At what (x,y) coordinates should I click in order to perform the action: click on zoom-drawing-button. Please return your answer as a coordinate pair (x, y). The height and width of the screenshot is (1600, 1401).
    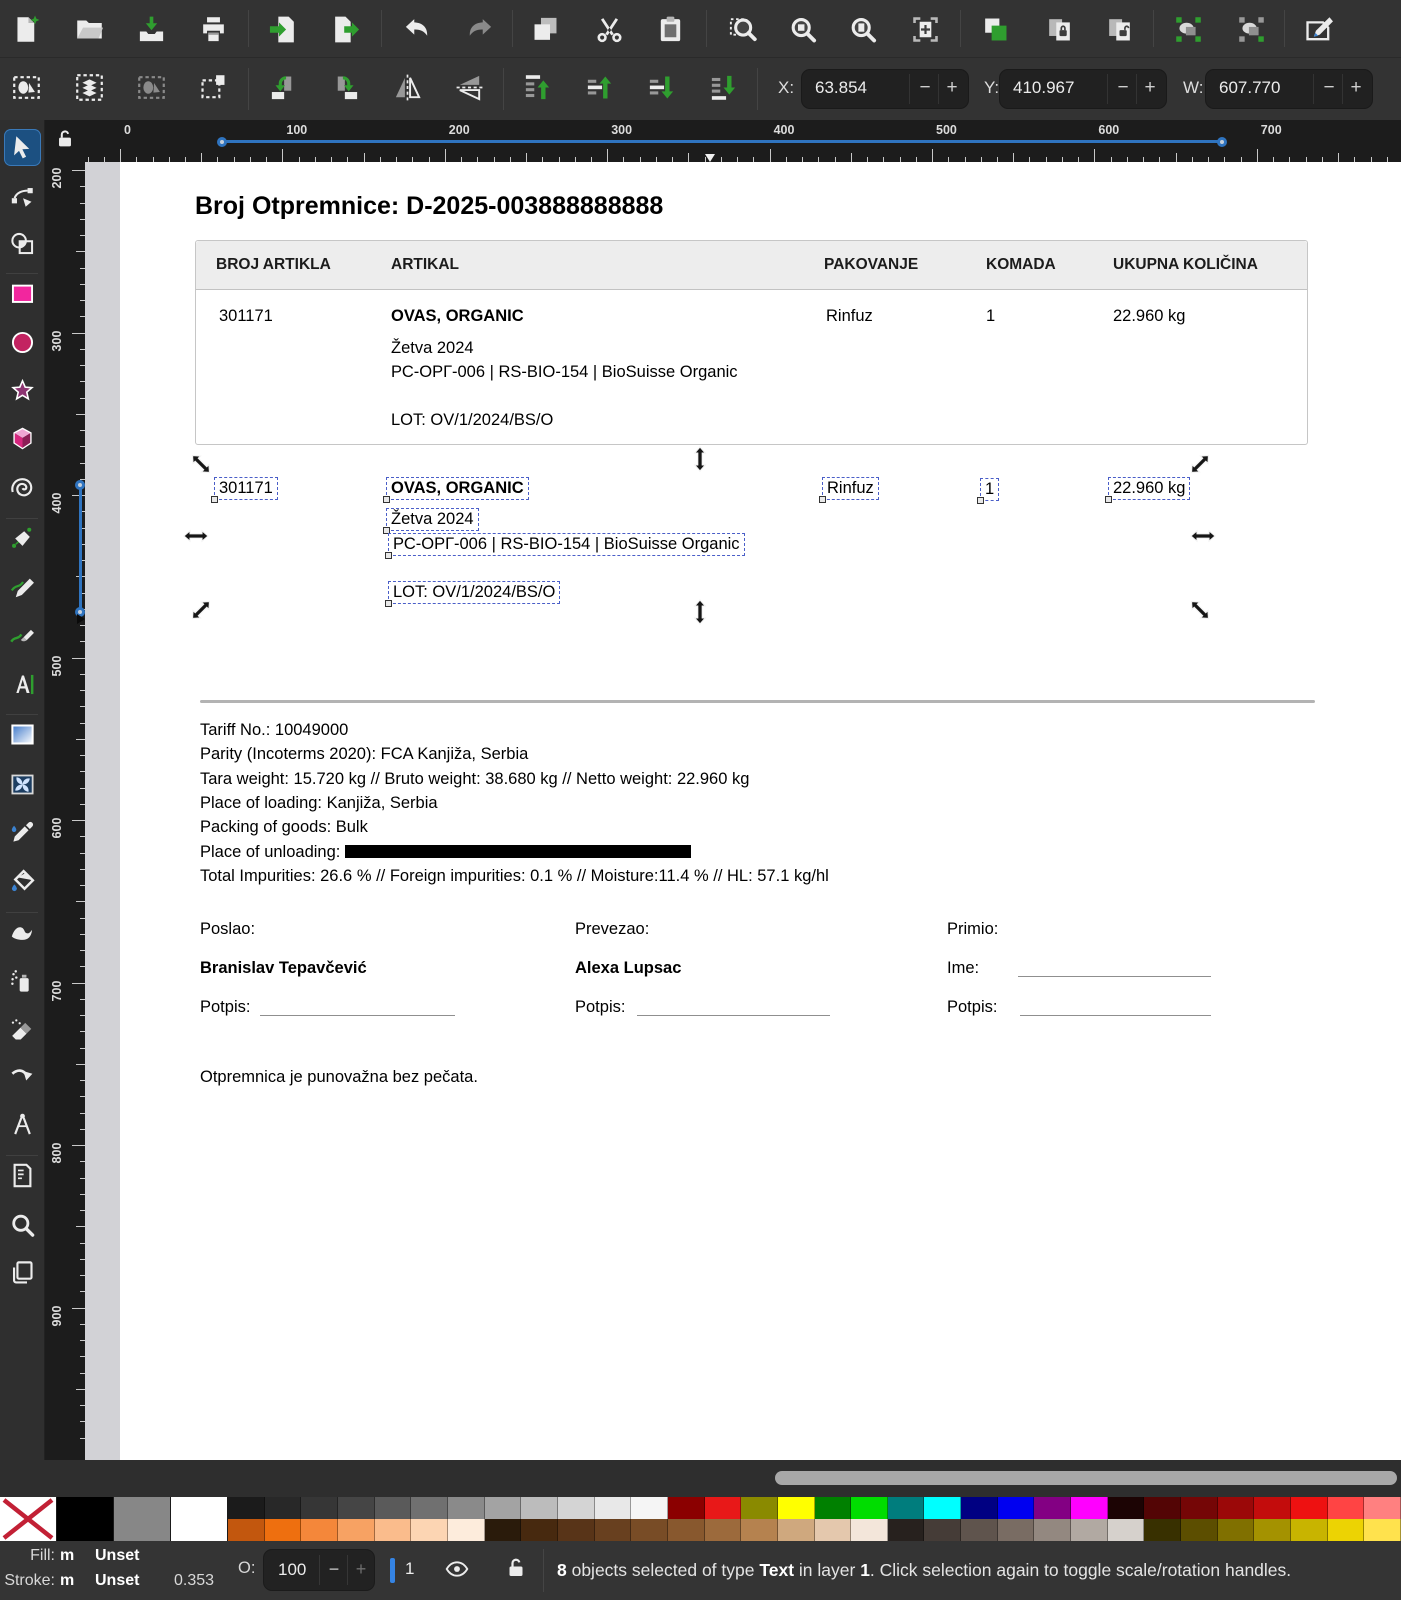
    Looking at the image, I should click on (802, 29).